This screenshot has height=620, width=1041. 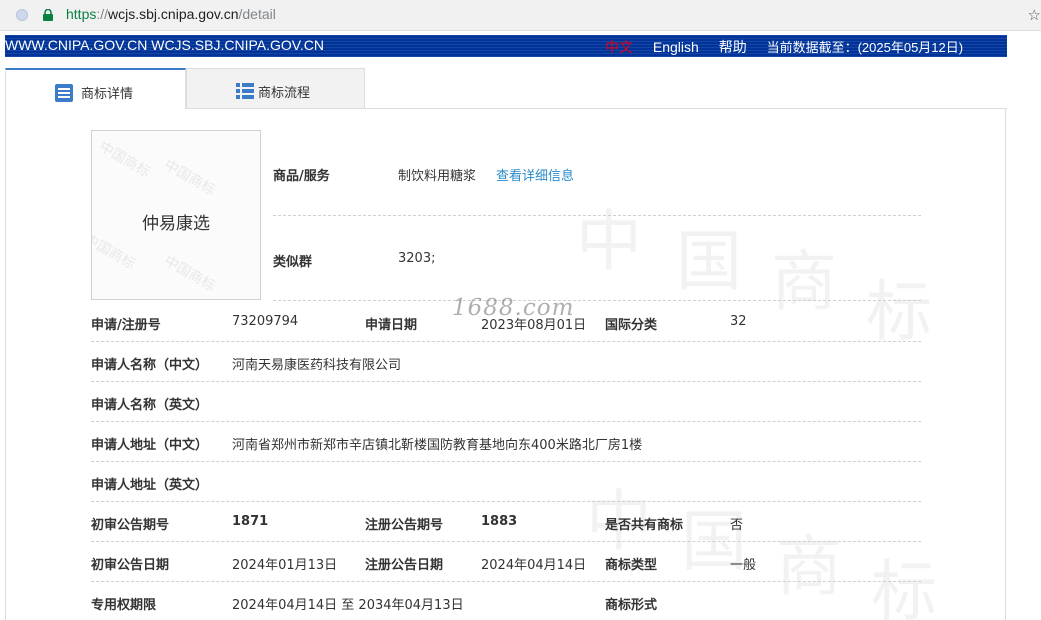 What do you see at coordinates (1034, 15) in the screenshot?
I see `bookmark-star-icon: ☆` at bounding box center [1034, 15].